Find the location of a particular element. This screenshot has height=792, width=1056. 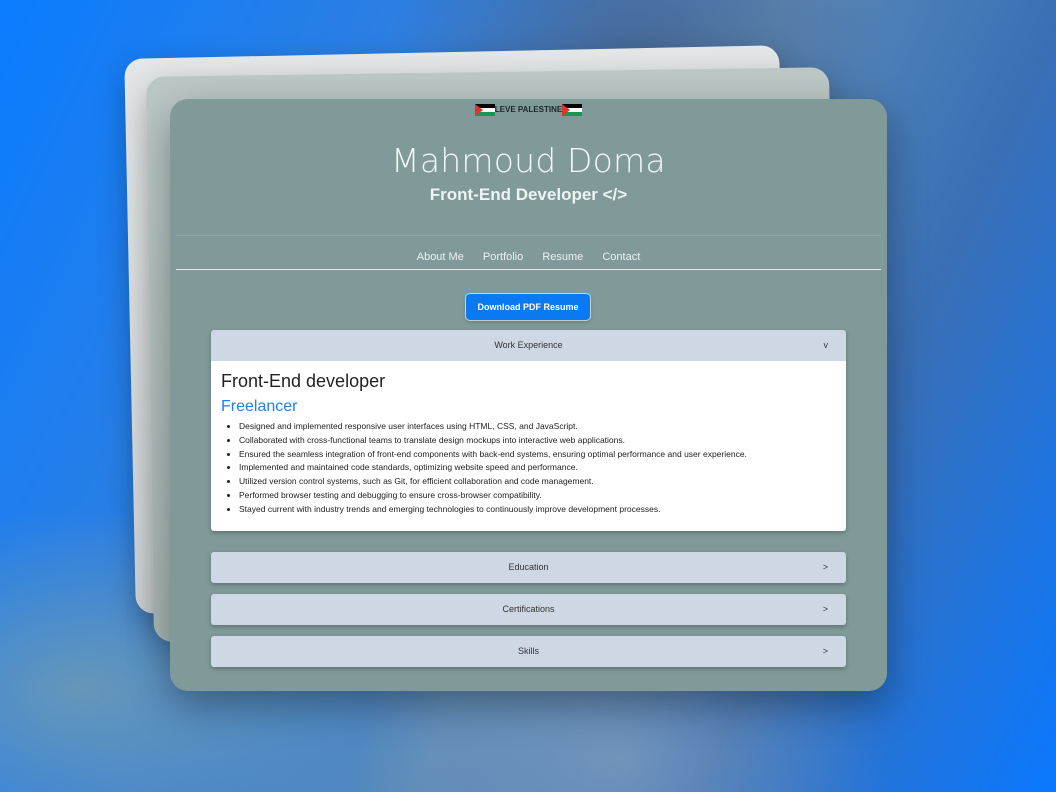

chevron-down-icon: v is located at coordinates (826, 345).